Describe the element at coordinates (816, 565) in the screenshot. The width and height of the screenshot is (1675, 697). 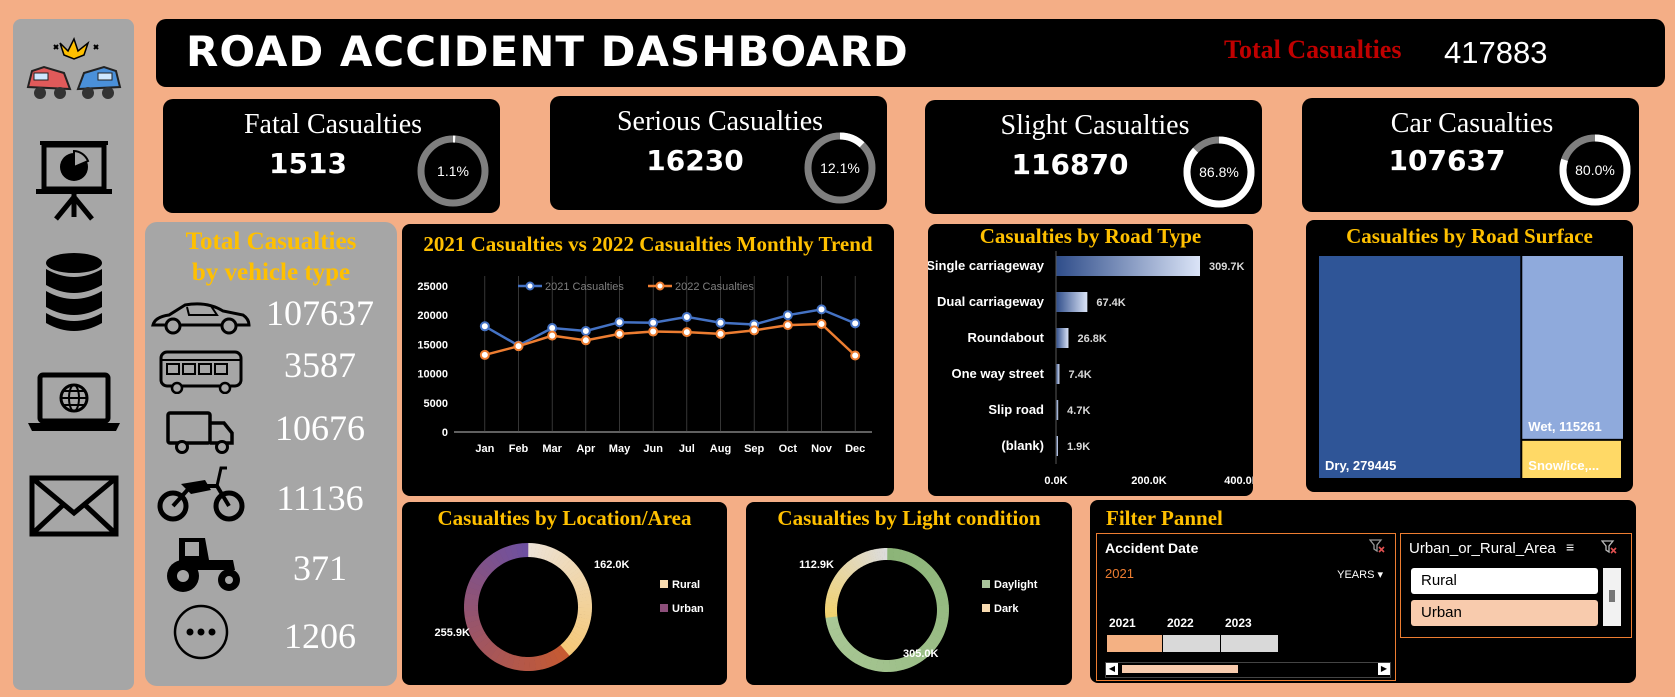
I see `slice-label: 112.9K` at that location.